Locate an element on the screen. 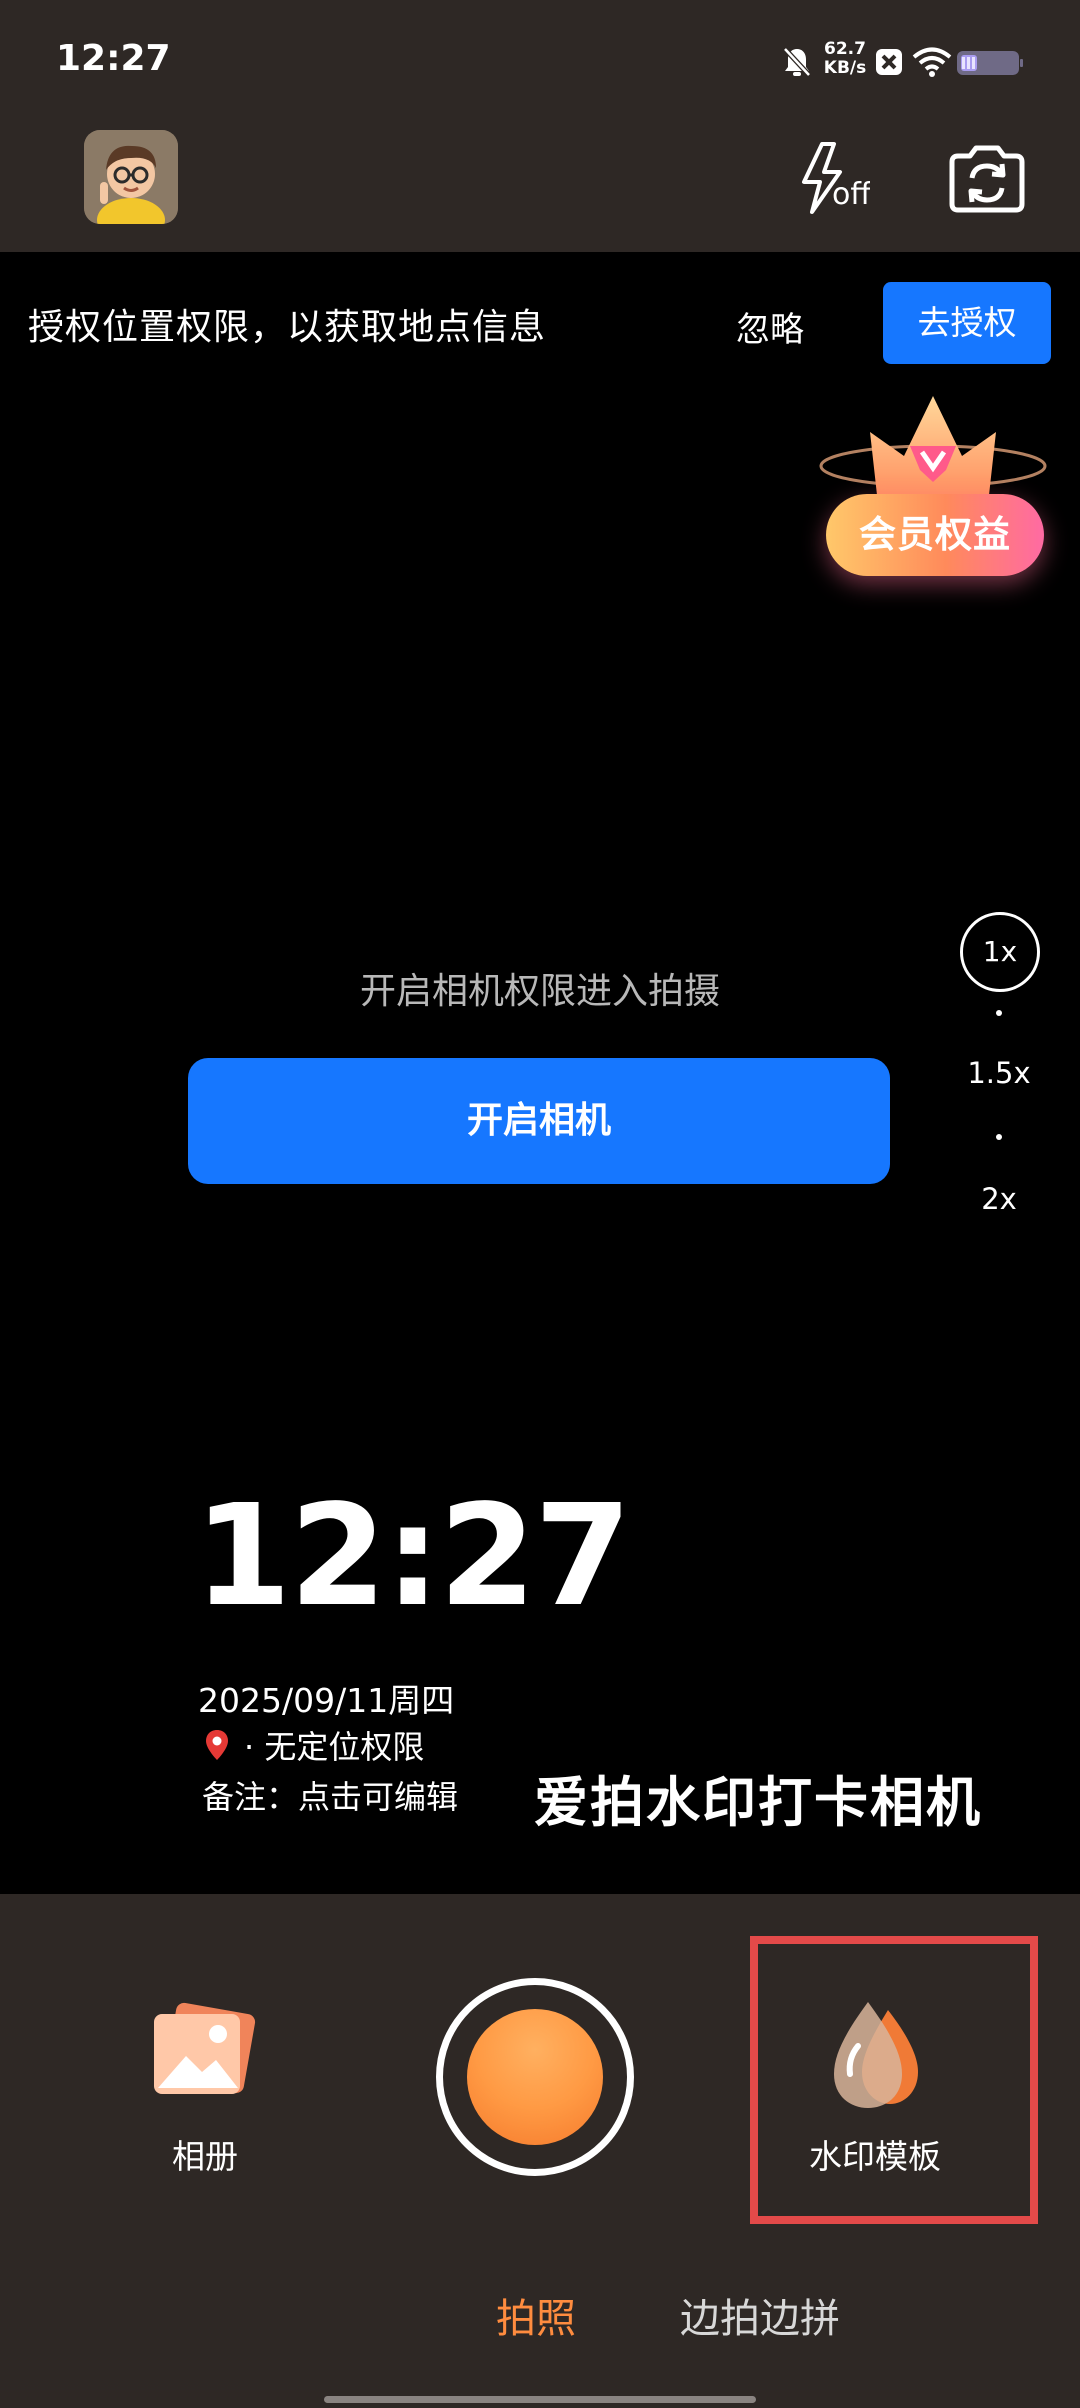 The image size is (1080, 2408). zoom-1-5x-button: 1.5x is located at coordinates (999, 1073).